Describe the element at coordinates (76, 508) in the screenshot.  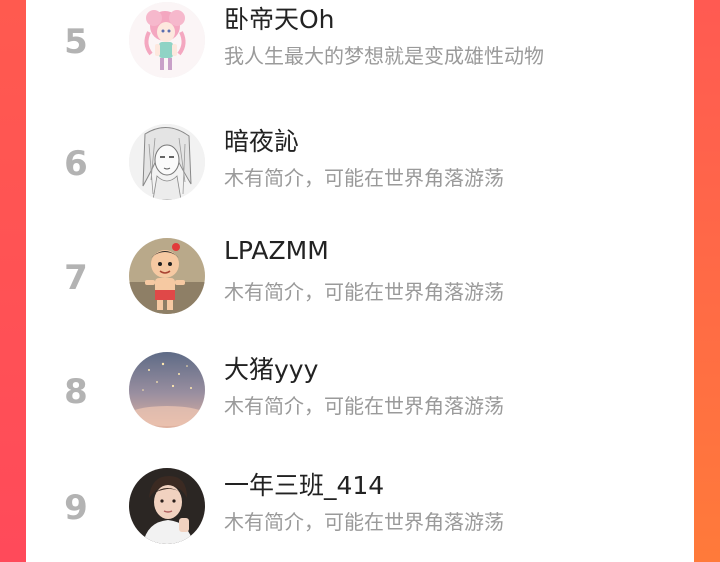
I see `rank-number: 9` at that location.